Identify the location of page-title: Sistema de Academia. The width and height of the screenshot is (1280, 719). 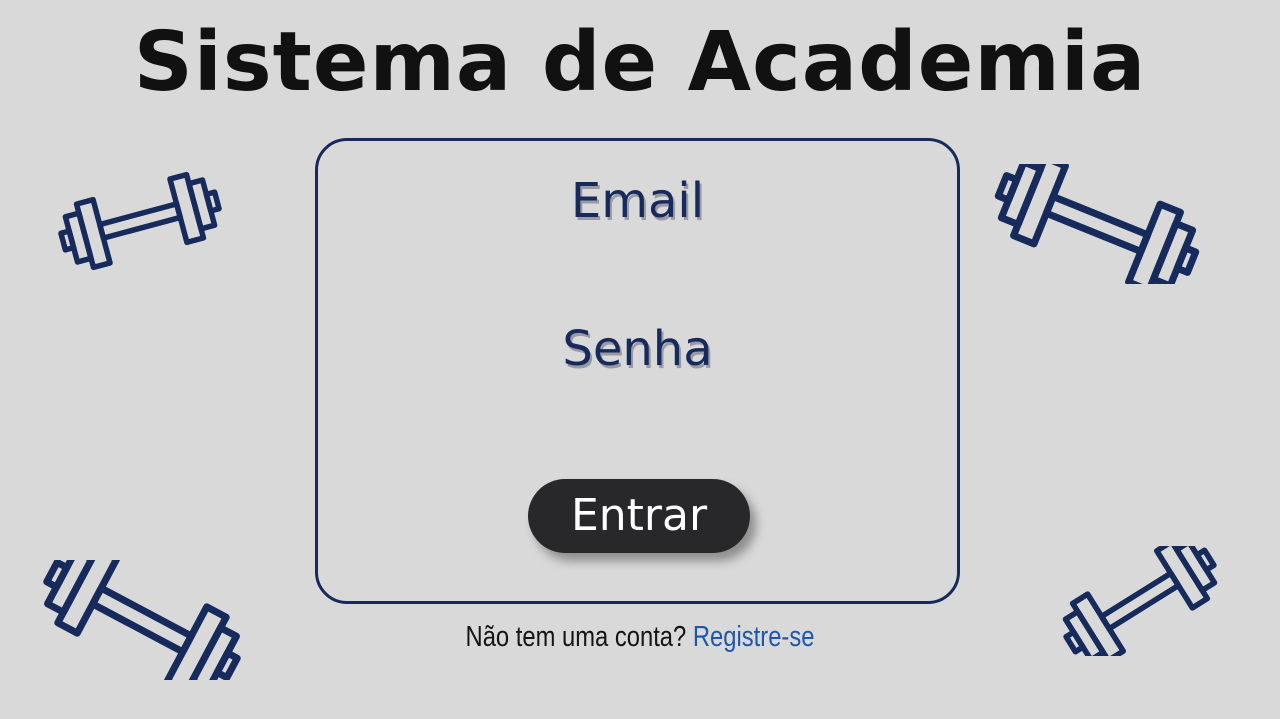
(640, 62).